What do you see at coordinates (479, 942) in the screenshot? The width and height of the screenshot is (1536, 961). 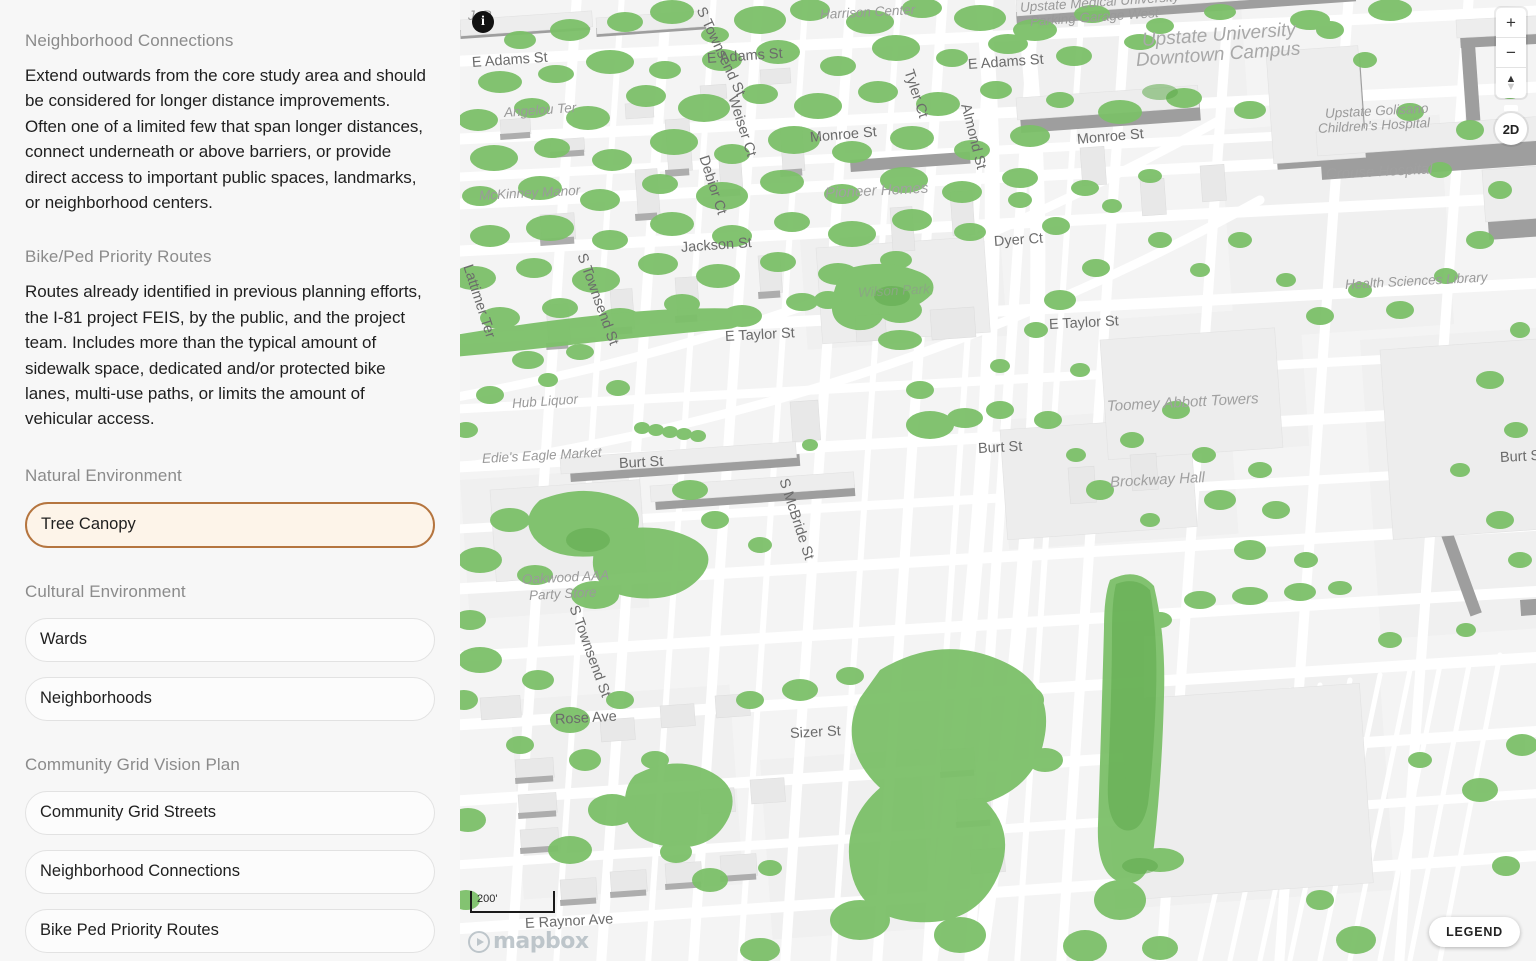 I see `mapbox-mark-icon` at bounding box center [479, 942].